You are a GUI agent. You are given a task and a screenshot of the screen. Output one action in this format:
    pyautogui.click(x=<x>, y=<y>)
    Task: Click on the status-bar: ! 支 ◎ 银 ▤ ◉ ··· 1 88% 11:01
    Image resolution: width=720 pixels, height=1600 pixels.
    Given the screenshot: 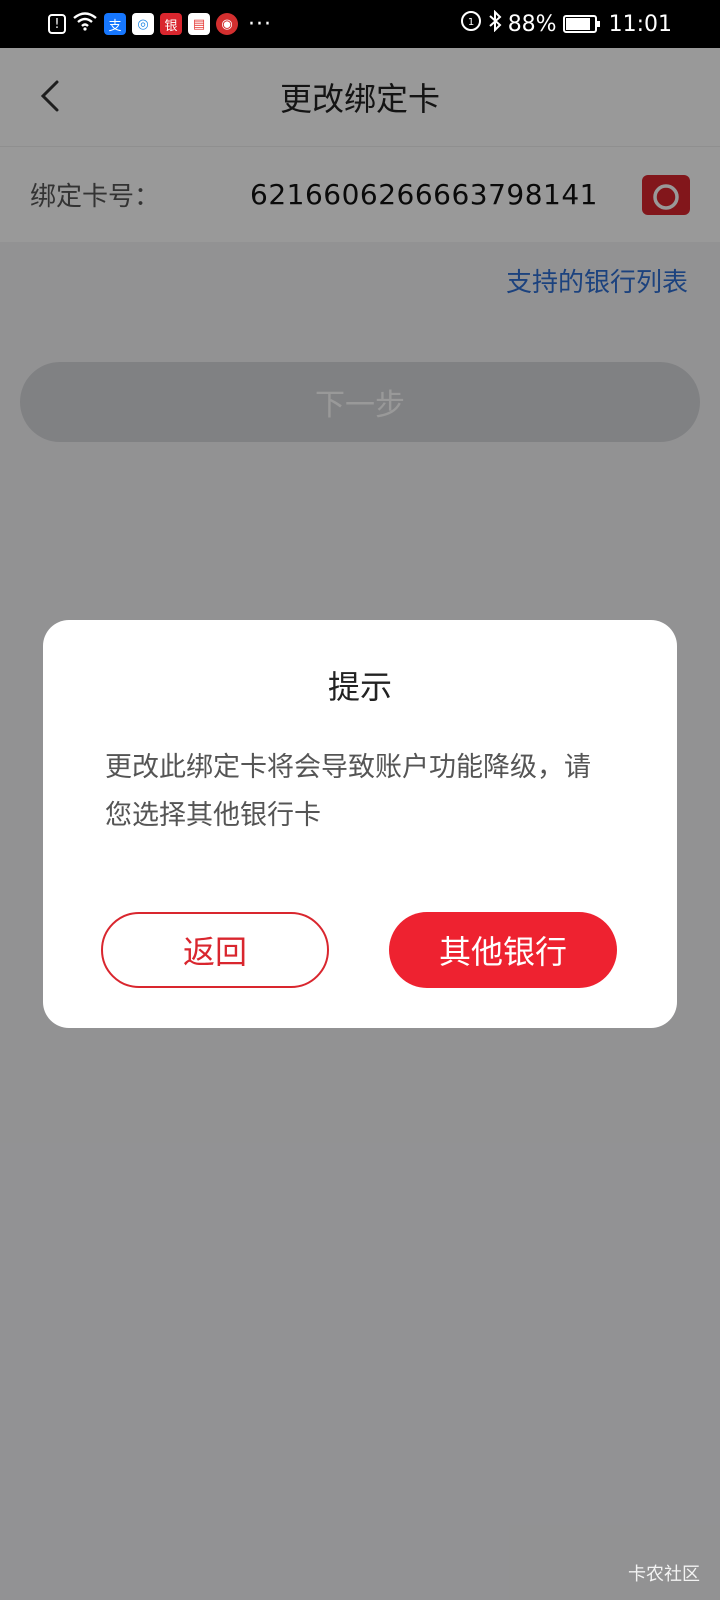 What is the action you would take?
    pyautogui.click(x=360, y=24)
    